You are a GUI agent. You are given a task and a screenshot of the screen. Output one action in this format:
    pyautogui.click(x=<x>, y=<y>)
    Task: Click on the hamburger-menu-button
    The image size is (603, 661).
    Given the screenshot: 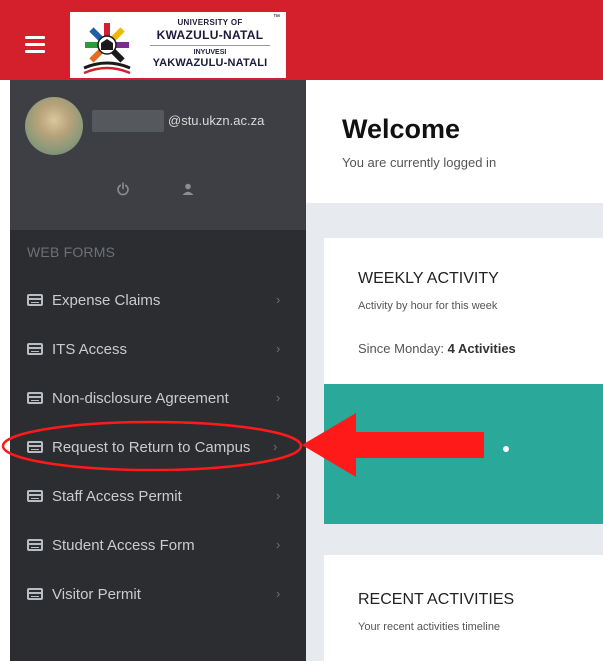 What is the action you would take?
    pyautogui.click(x=35, y=44)
    